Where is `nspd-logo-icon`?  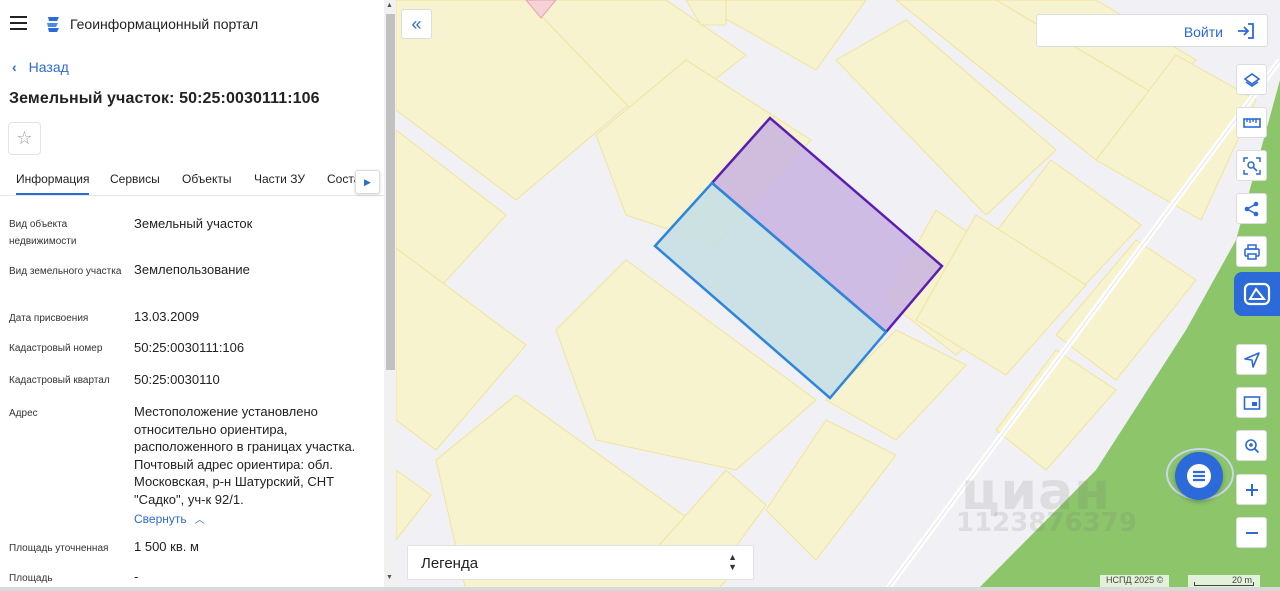 nspd-logo-icon is located at coordinates (1257, 294).